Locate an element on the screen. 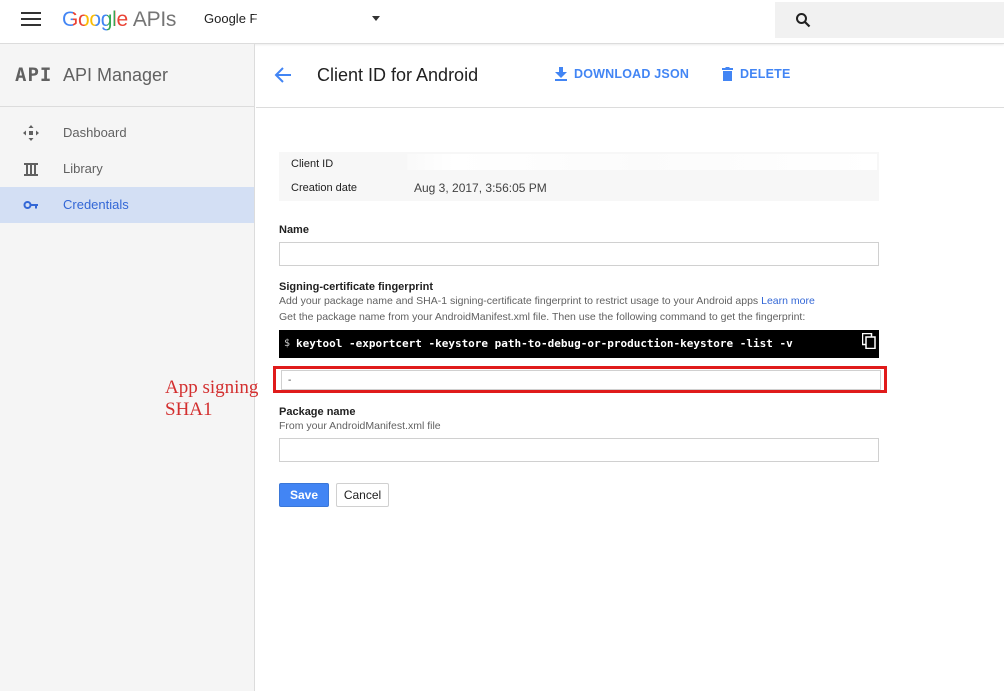 This screenshot has height=691, width=1004. api-manager-icon: API is located at coordinates (34, 75).